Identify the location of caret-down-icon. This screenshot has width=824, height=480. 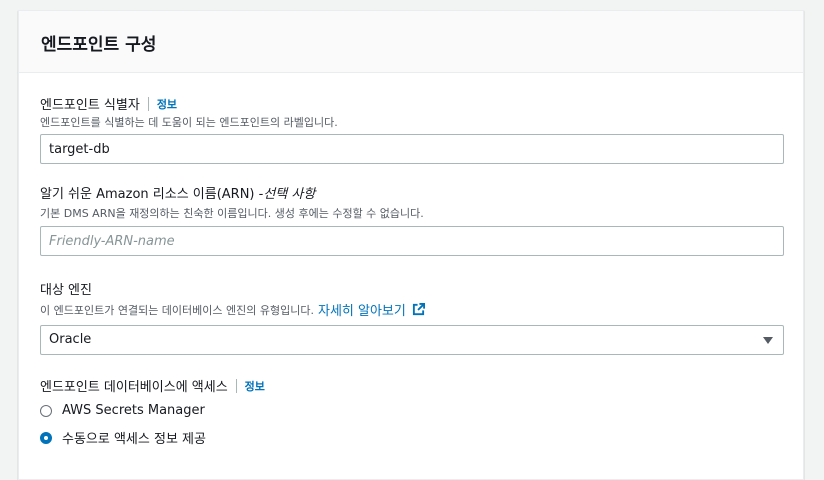
(768, 340).